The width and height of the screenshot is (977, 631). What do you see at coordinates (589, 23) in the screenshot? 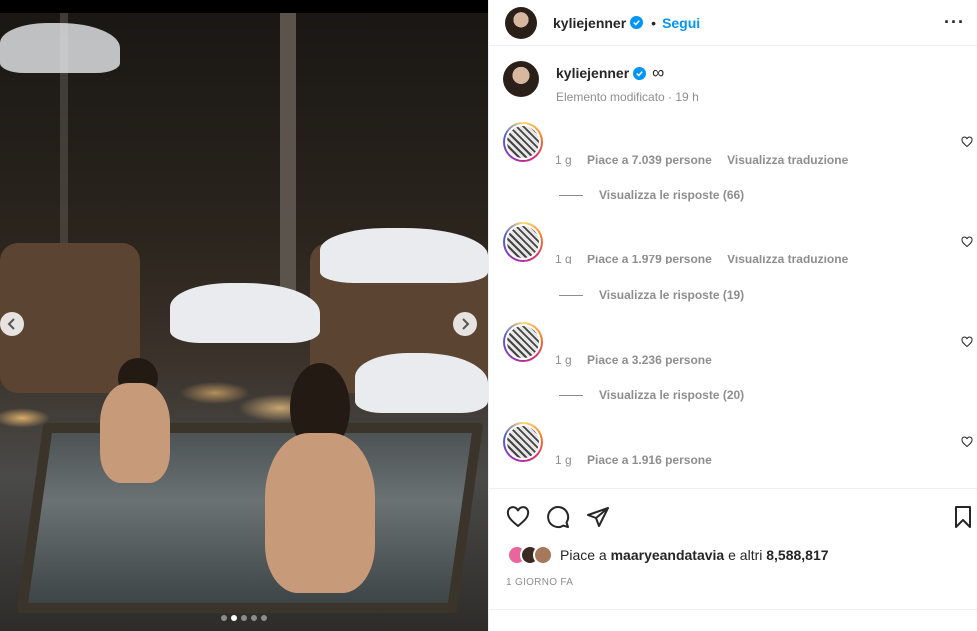
I see `author-username: kyliejenner` at bounding box center [589, 23].